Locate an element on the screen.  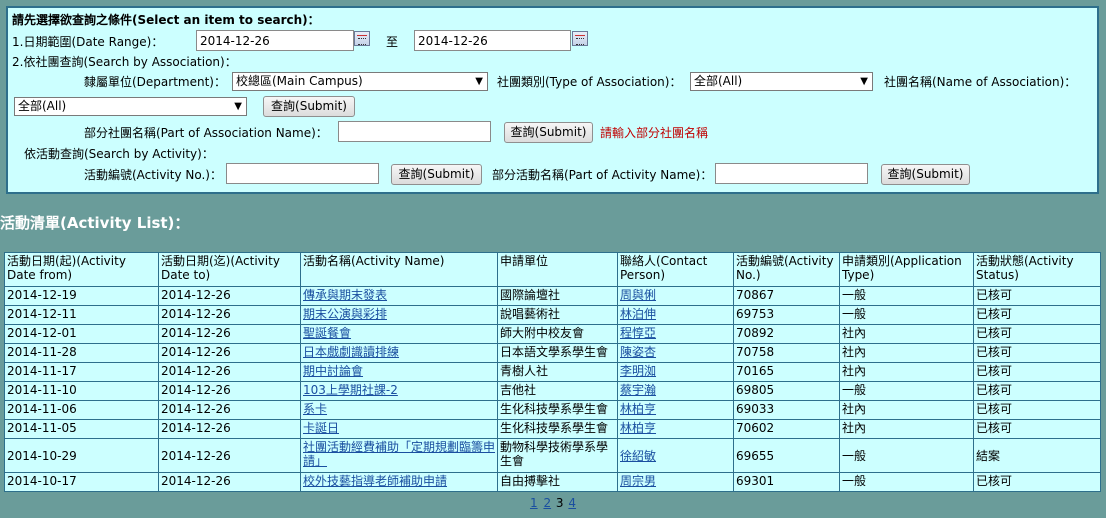
page-current: 3 is located at coordinates (559, 503).